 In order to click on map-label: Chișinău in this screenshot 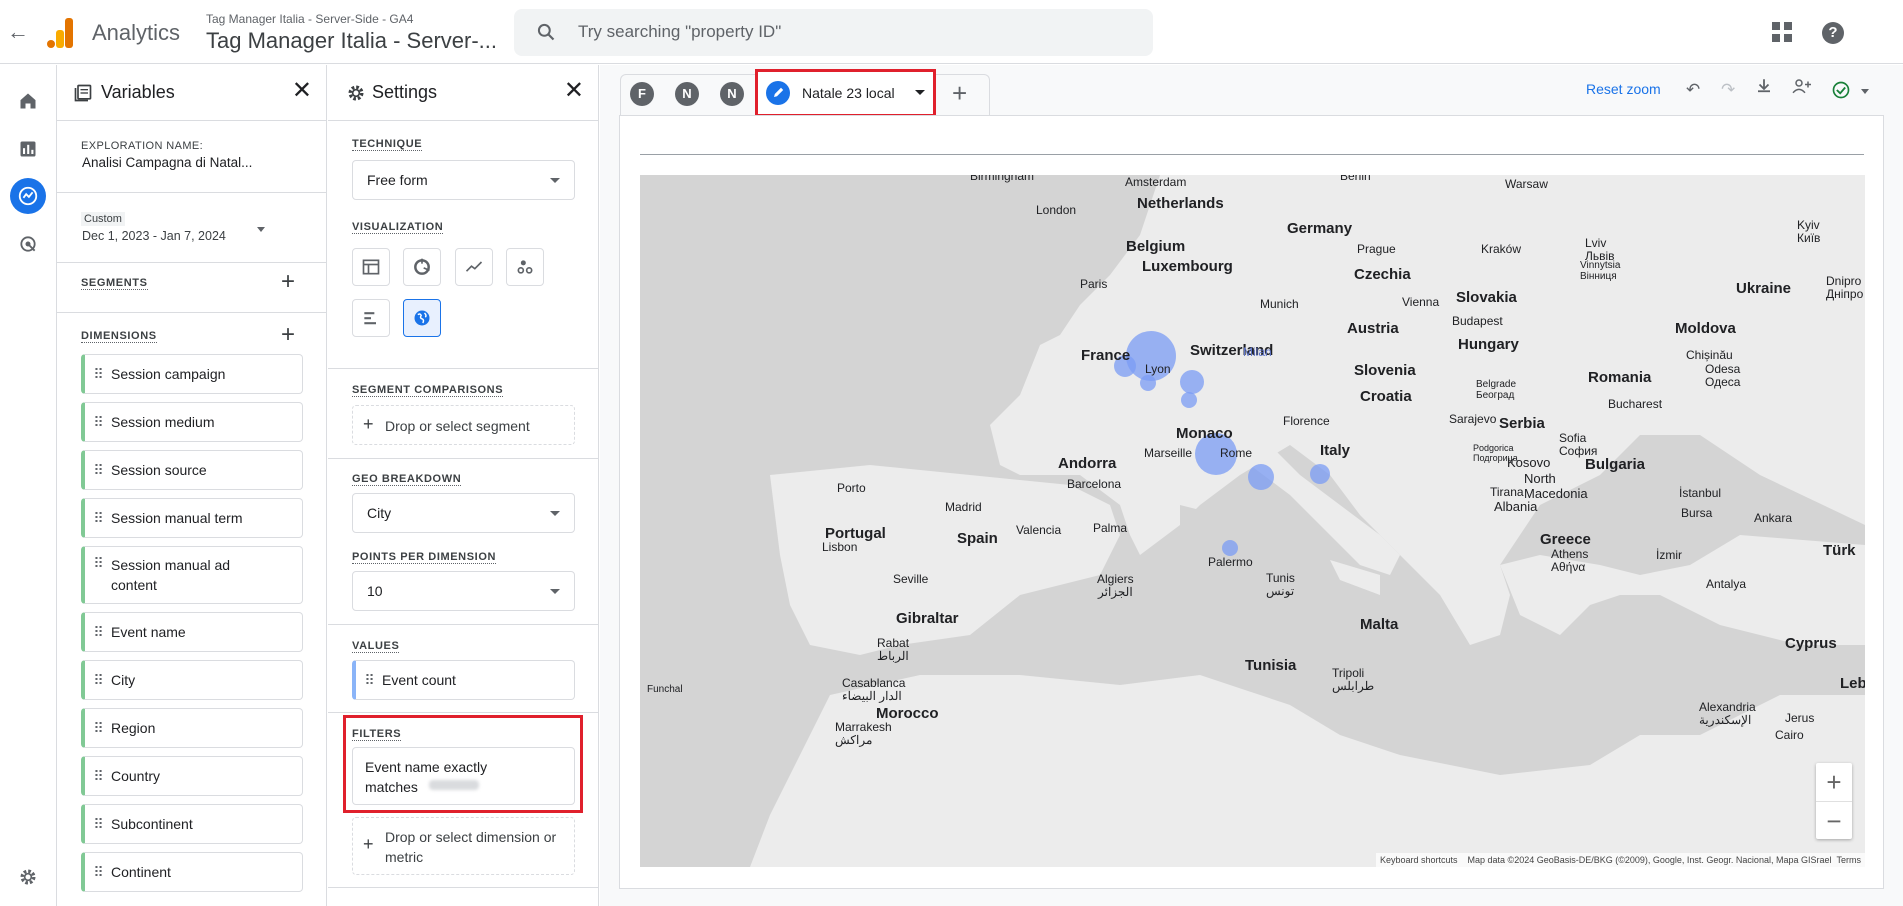, I will do `click(1709, 355)`.